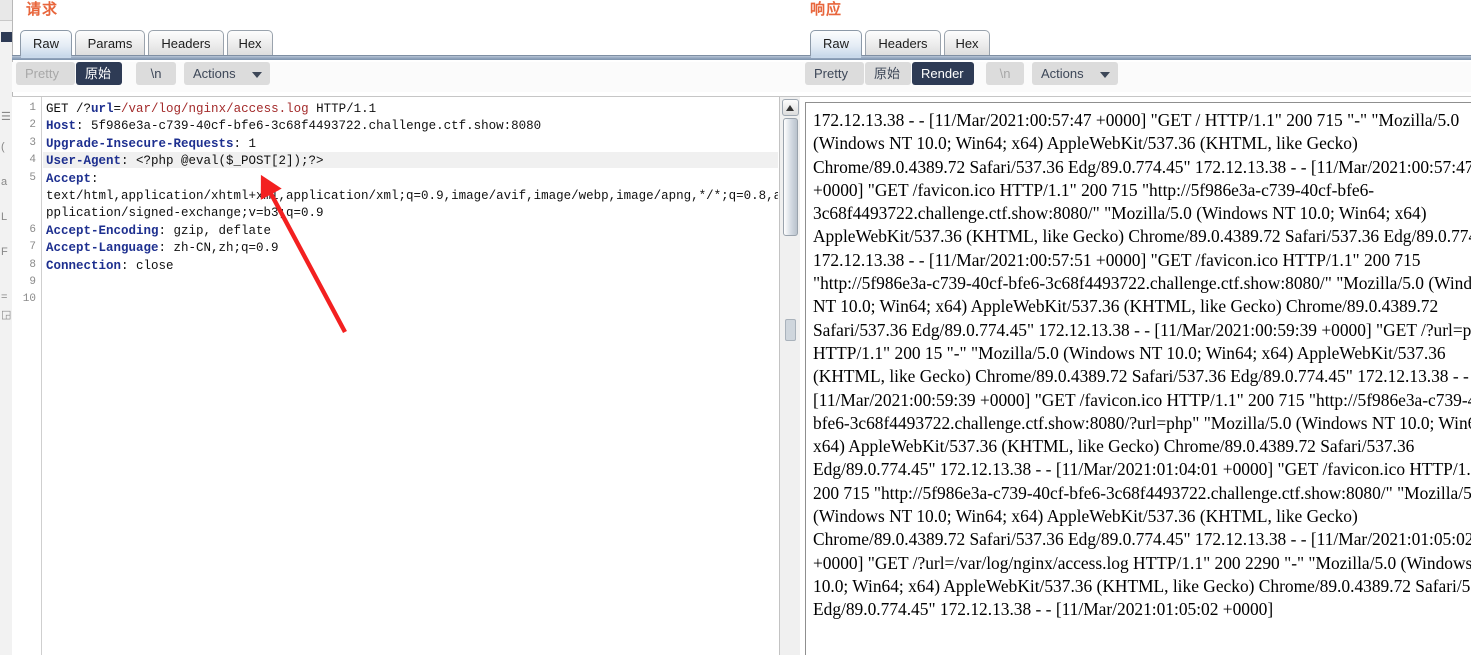 The height and width of the screenshot is (655, 1471). What do you see at coordinates (4, 297) in the screenshot?
I see `rail-glyph-icon-6: =` at bounding box center [4, 297].